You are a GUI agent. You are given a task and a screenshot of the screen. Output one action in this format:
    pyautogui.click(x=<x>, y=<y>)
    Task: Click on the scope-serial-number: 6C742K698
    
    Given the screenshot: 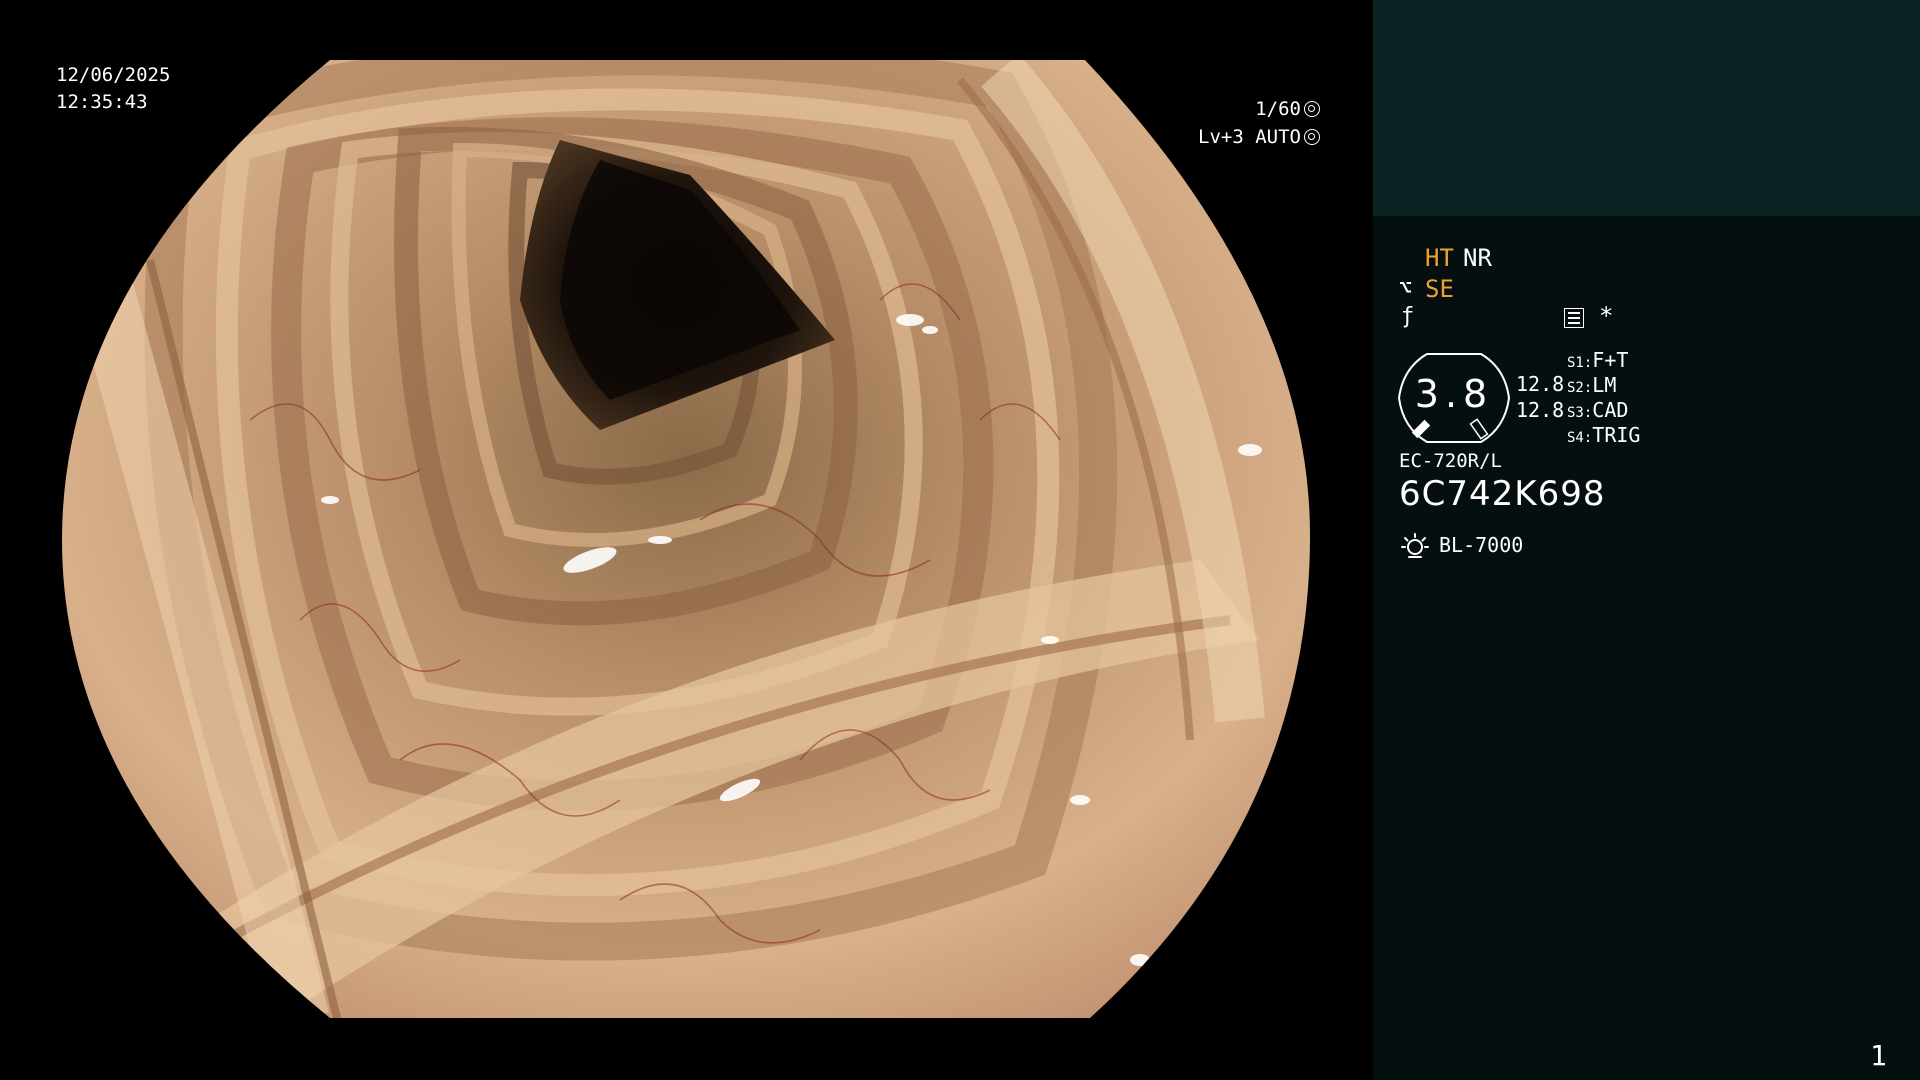 What is the action you would take?
    pyautogui.click(x=1502, y=494)
    